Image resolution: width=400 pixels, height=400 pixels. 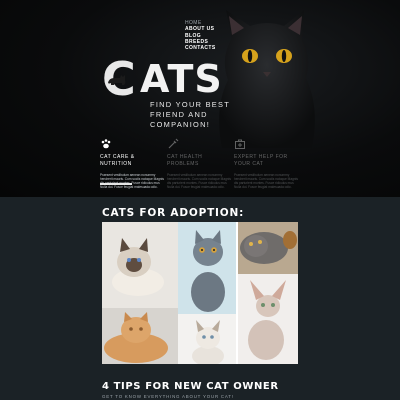 I want to click on logo-cat-icon, so click(x=117, y=80).